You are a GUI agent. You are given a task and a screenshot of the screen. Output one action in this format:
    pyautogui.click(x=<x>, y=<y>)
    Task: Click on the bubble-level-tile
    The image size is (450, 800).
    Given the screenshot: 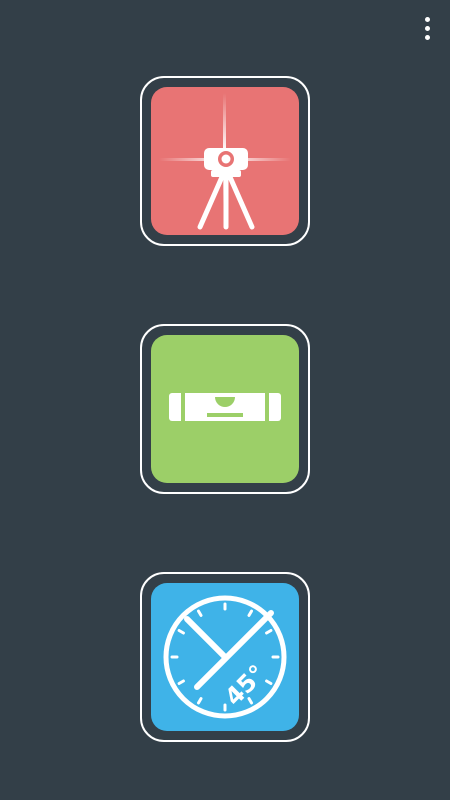 What is the action you would take?
    pyautogui.click(x=225, y=409)
    